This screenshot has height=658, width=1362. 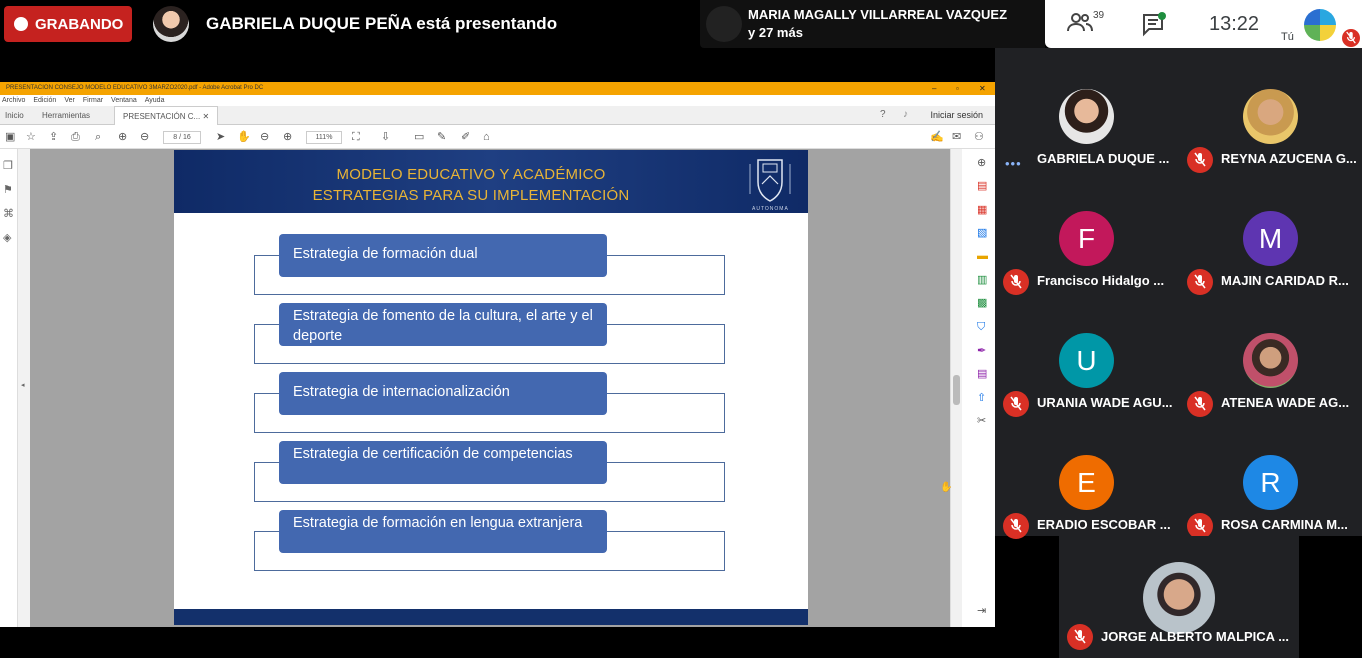 What do you see at coordinates (491, 617) in the screenshot?
I see `slide-footer` at bounding box center [491, 617].